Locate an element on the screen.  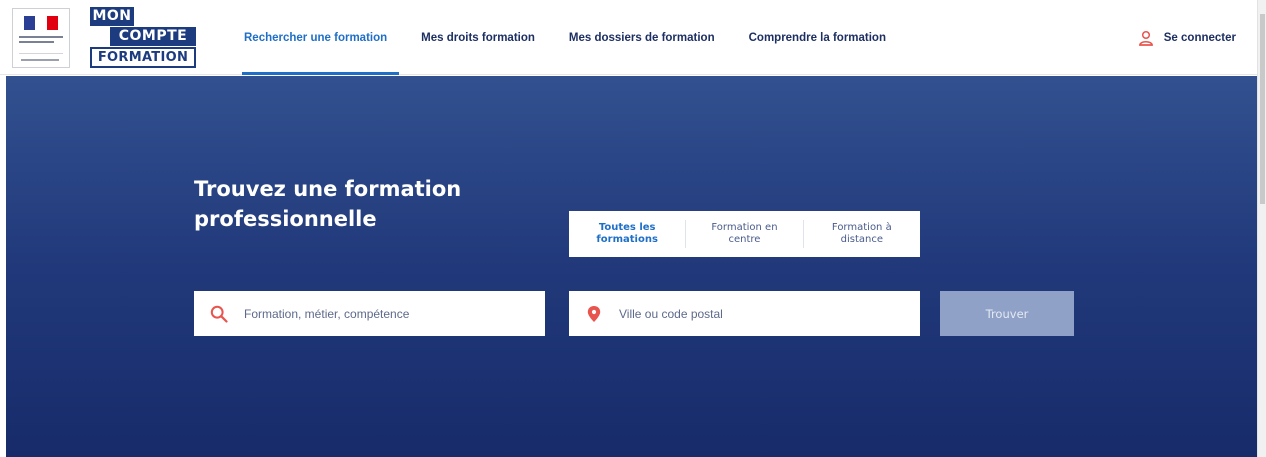
tab-formation-en-centre: Formation en centre is located at coordinates (744, 234).